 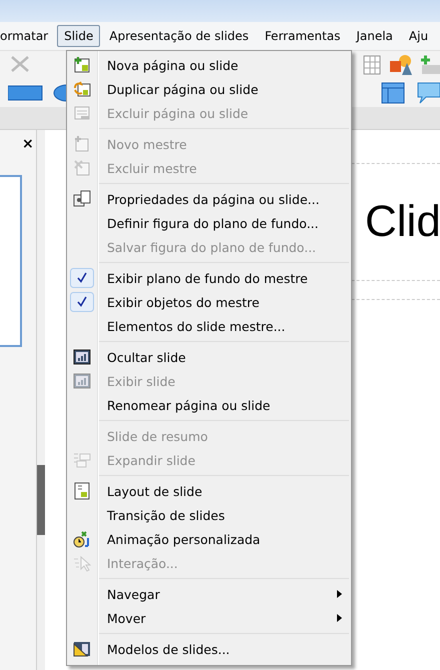 What do you see at coordinates (209, 357) in the screenshot?
I see `menu-item: Ocultar slide` at bounding box center [209, 357].